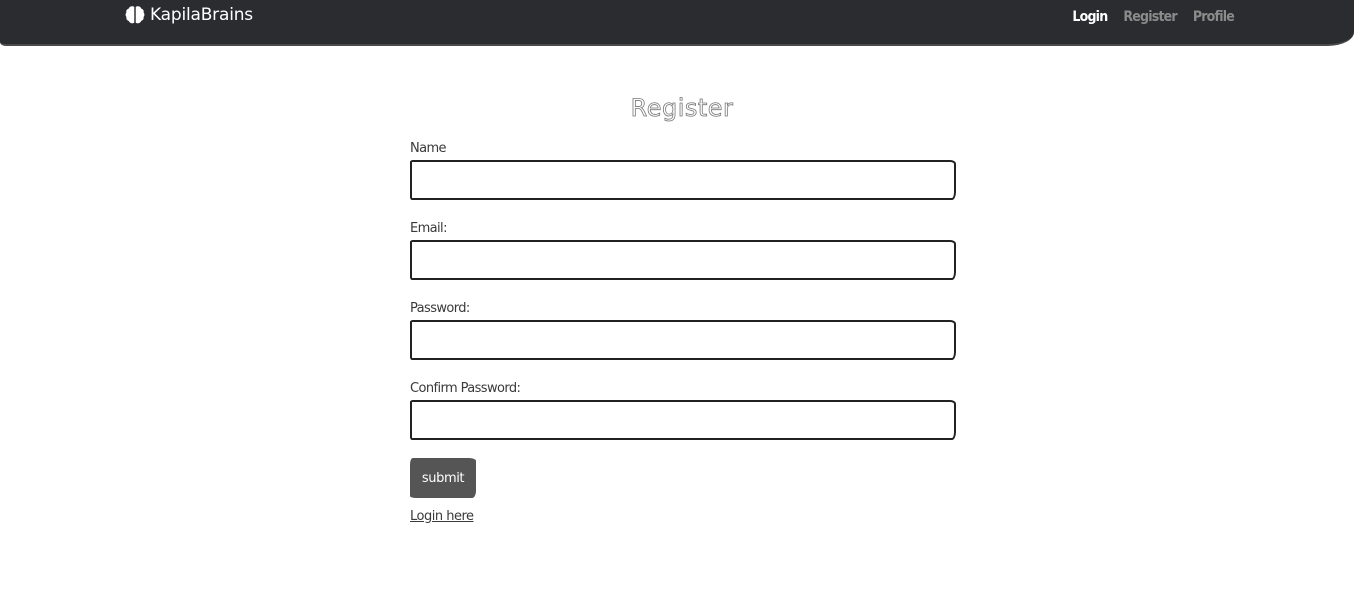 This screenshot has width=1354, height=589. Describe the element at coordinates (677, 23) in the screenshot. I see `navbar: KapilaBrains Login Register Profile` at that location.